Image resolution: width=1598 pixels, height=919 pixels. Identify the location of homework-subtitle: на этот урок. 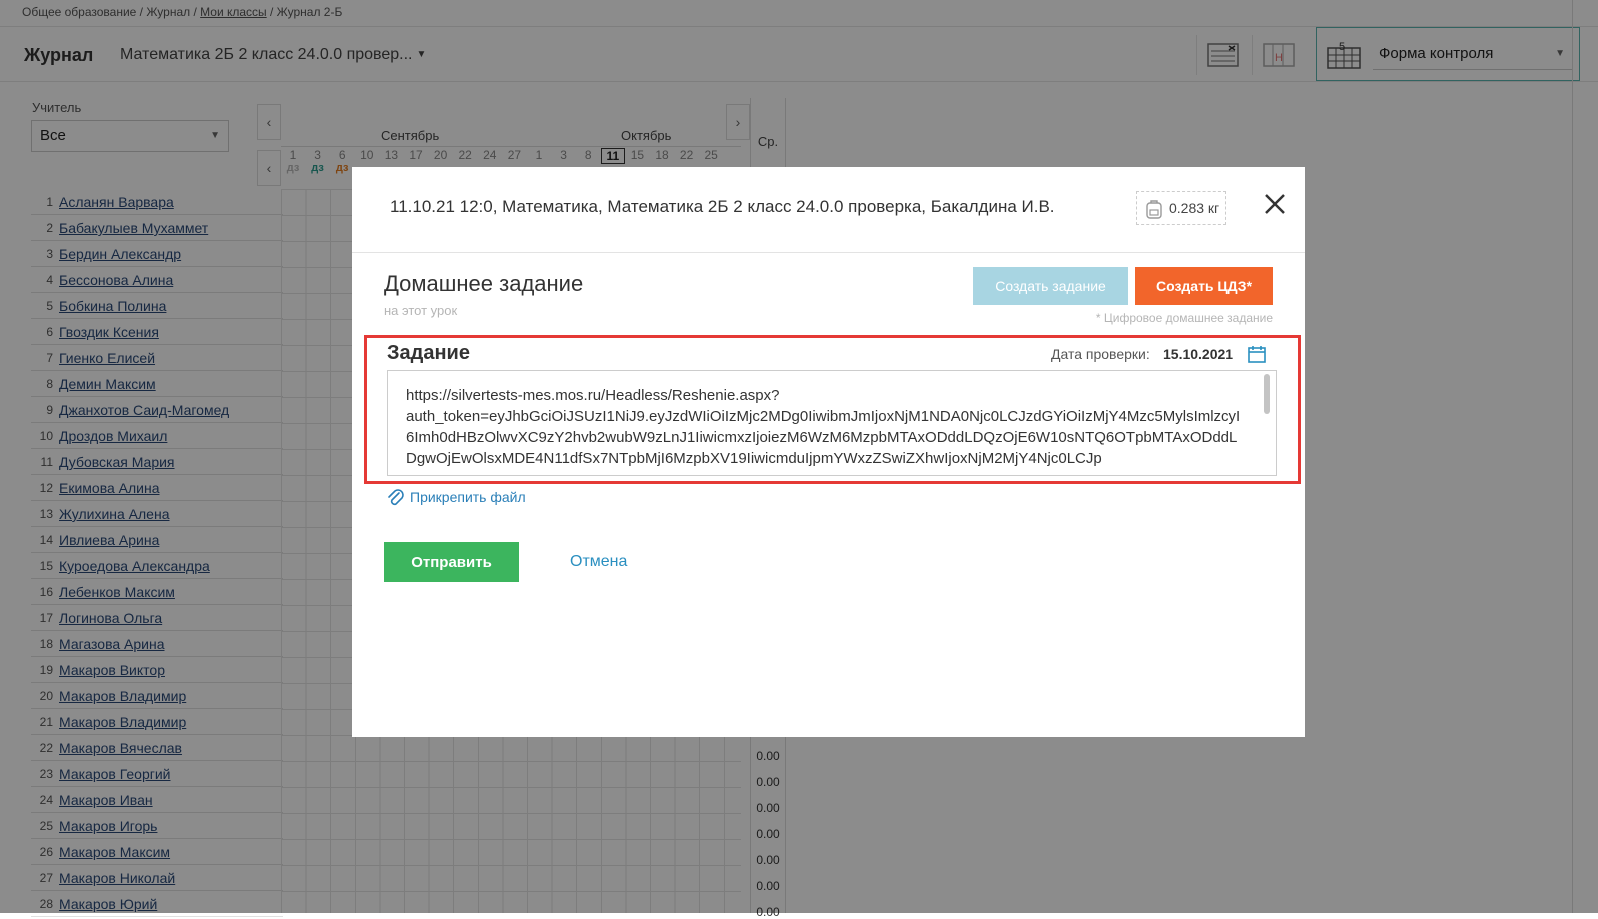
(421, 310).